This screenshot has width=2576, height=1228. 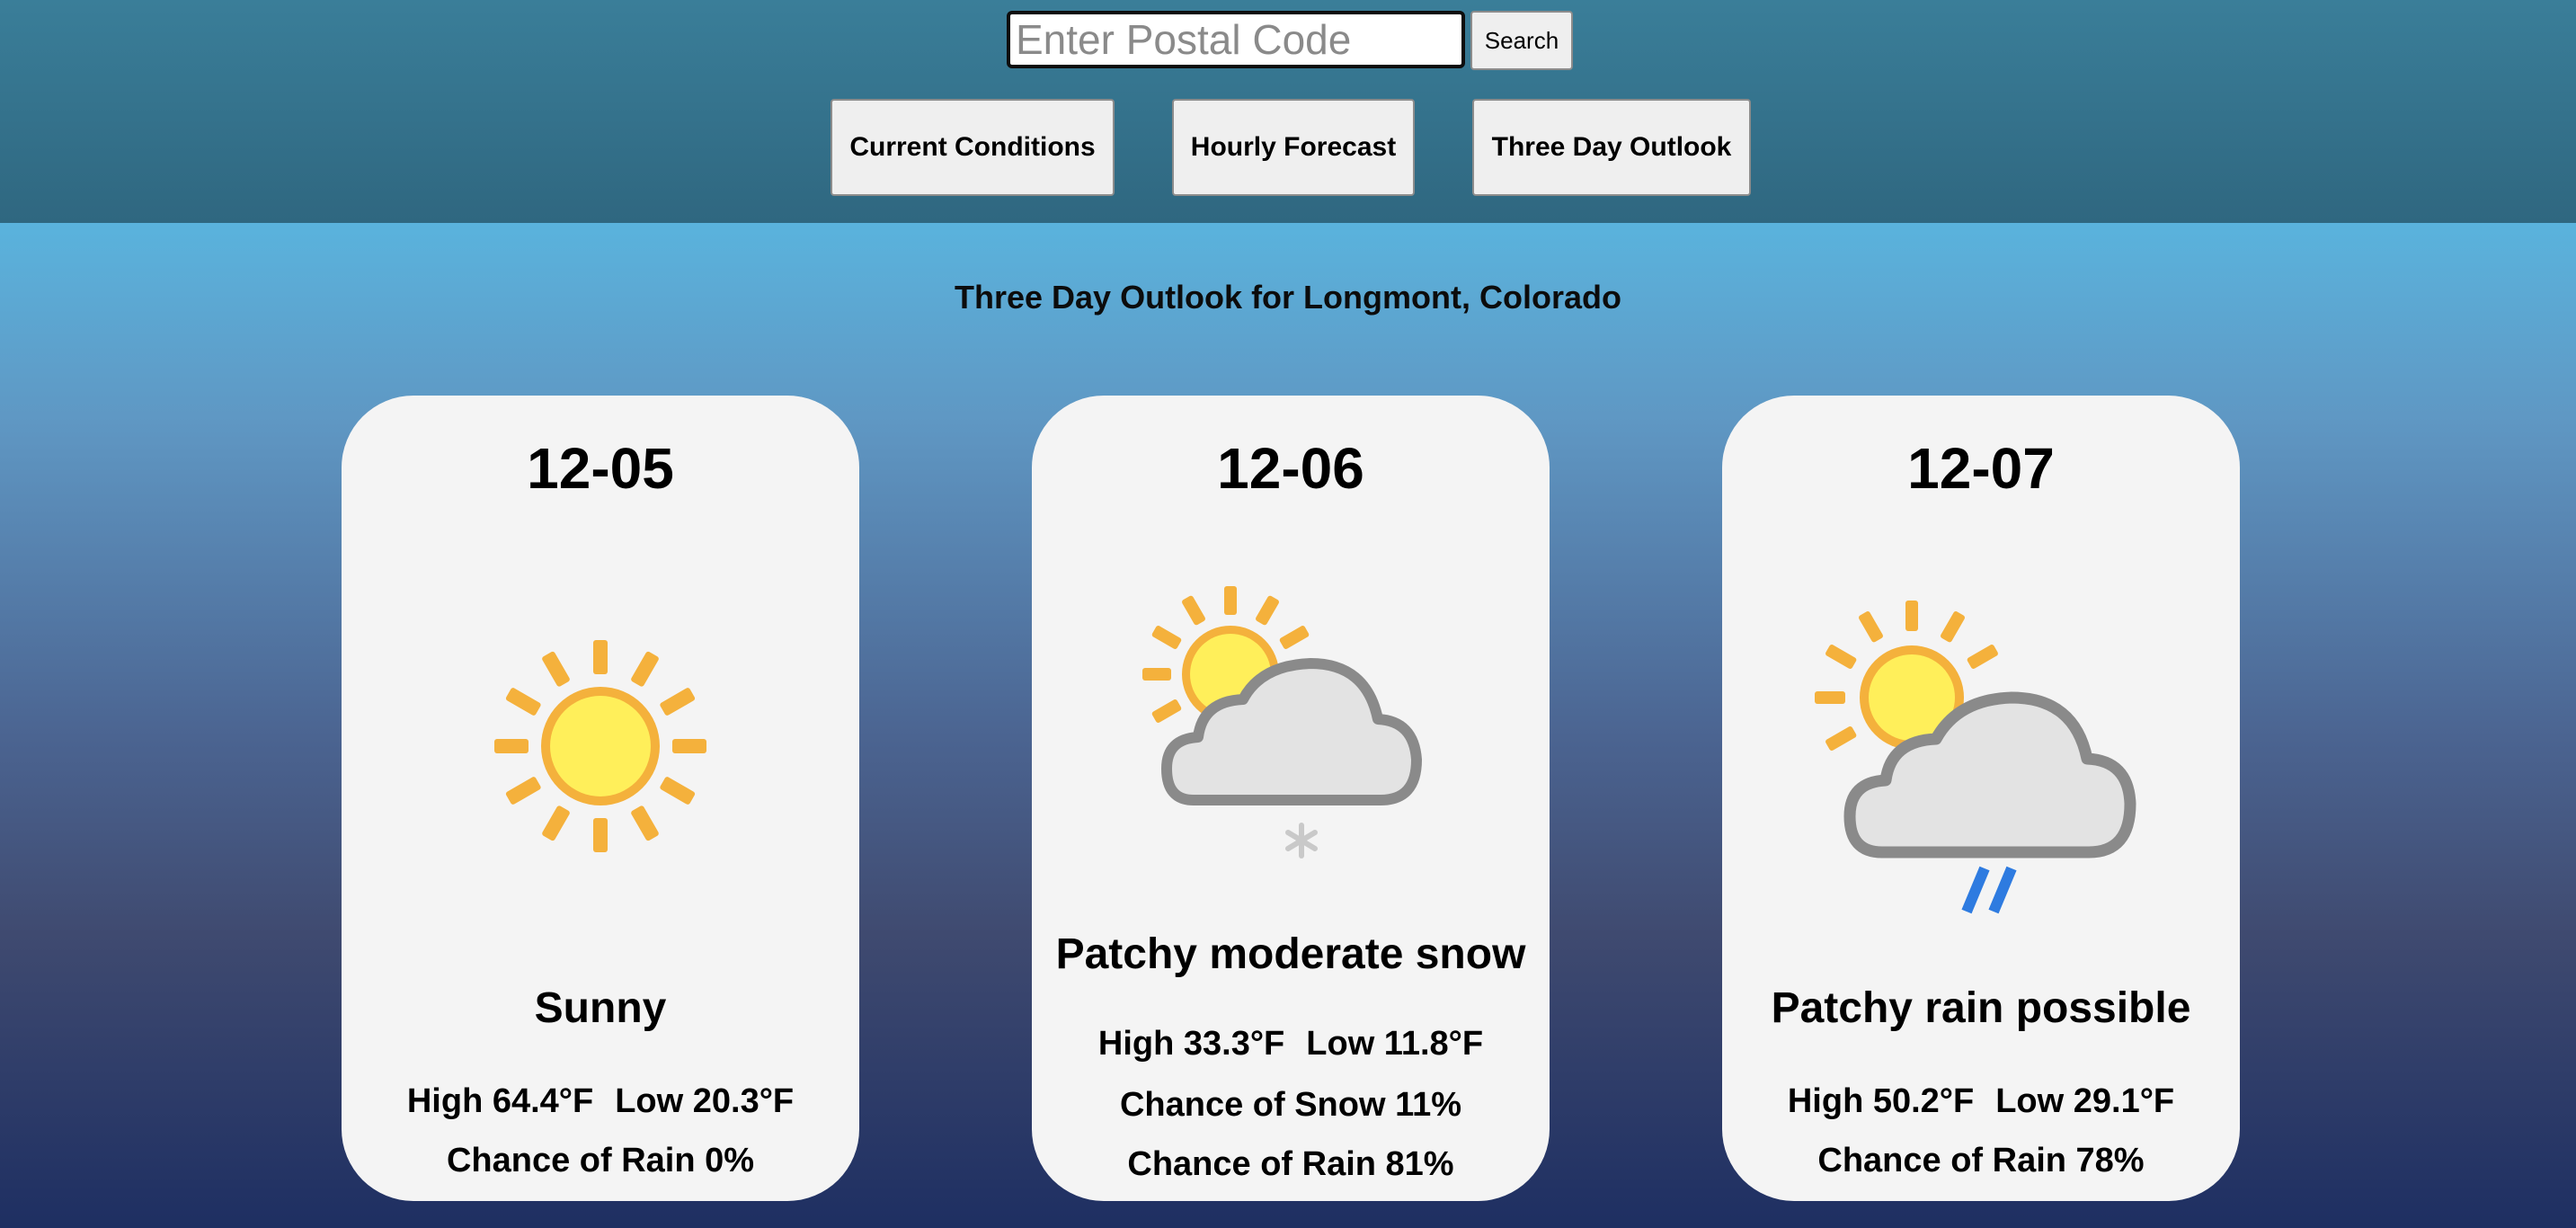 What do you see at coordinates (1611, 147) in the screenshot?
I see `three-day-outlook-button: Three Day Outlook` at bounding box center [1611, 147].